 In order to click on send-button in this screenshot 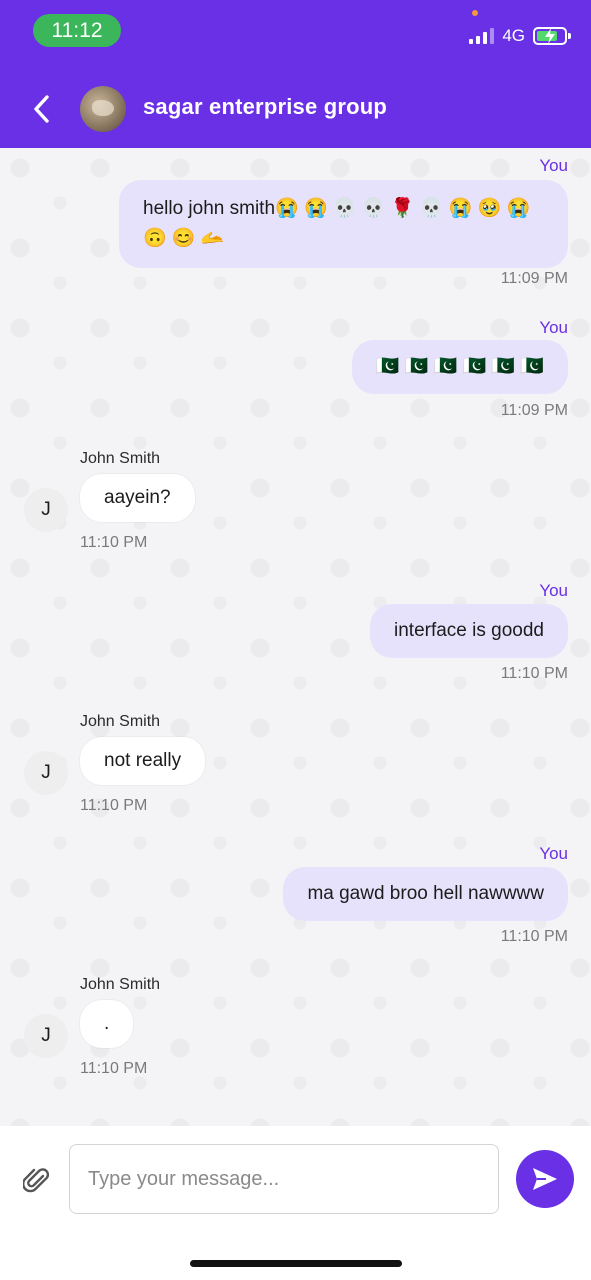, I will do `click(545, 1179)`.